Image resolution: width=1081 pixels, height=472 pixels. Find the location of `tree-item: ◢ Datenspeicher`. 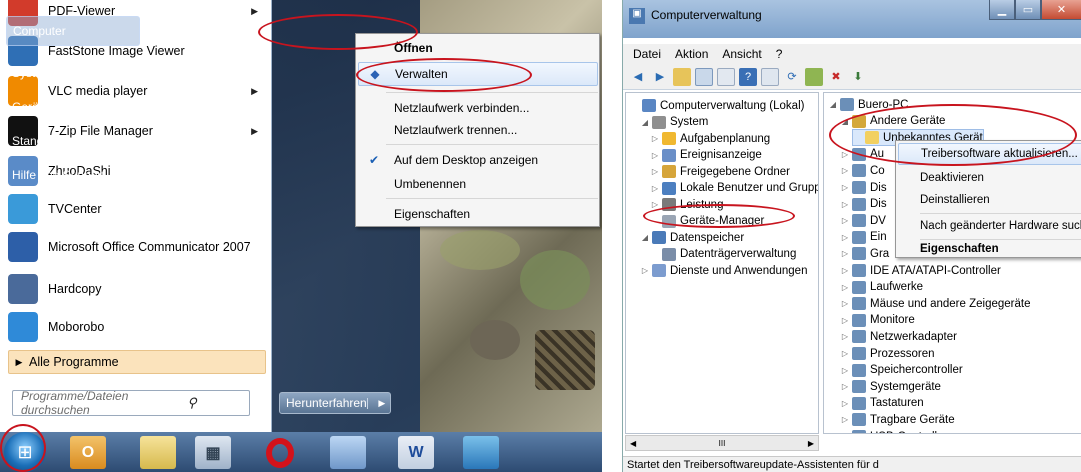

tree-item: ◢ Datenspeicher is located at coordinates (692, 237).